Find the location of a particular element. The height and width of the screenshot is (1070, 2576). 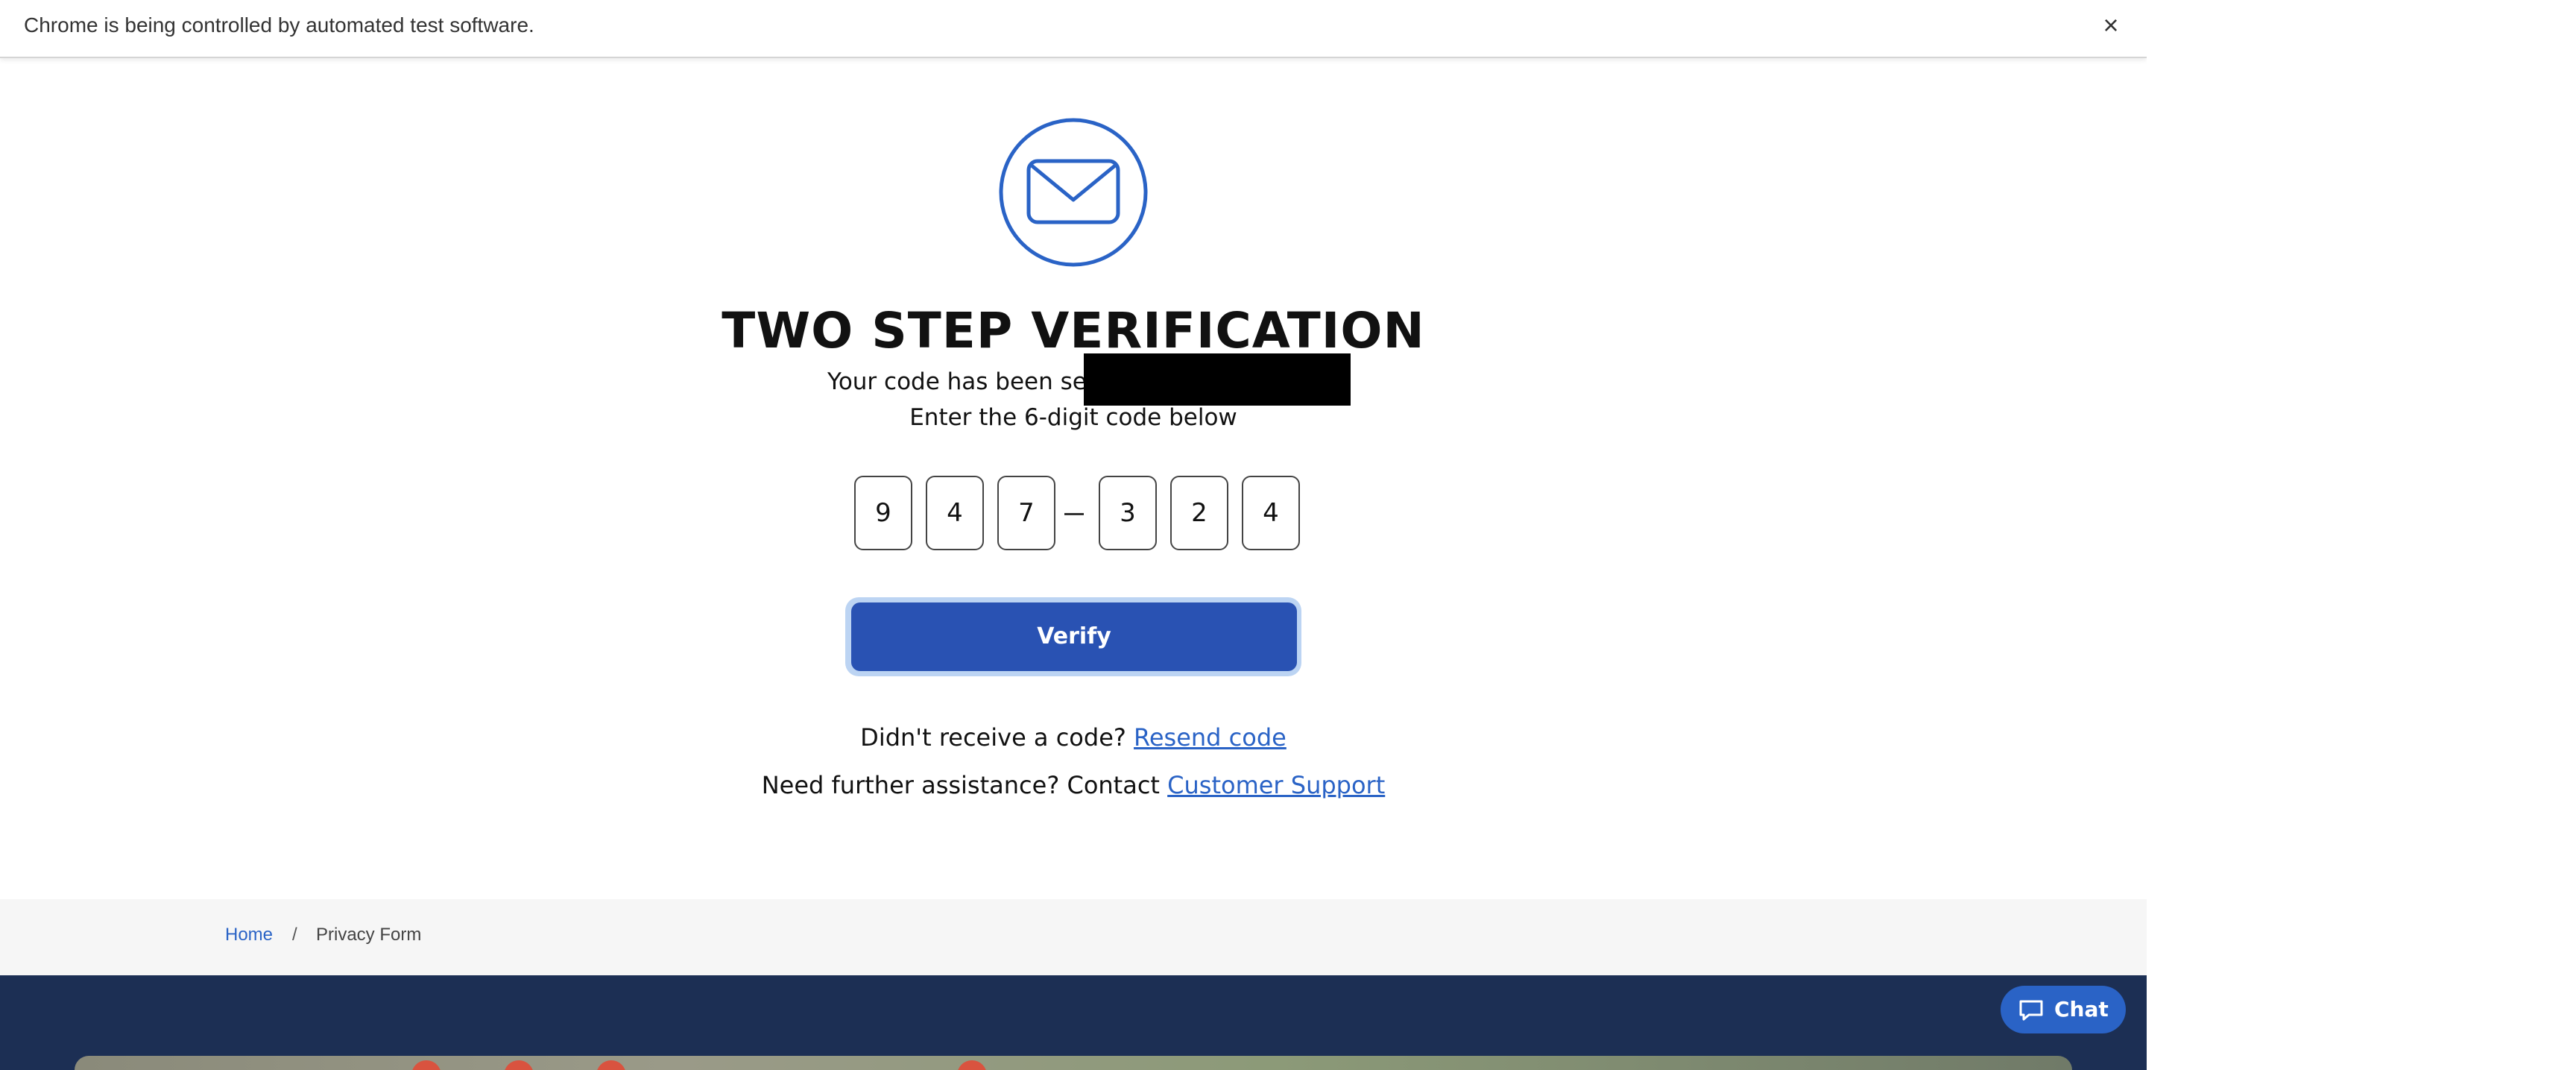

breadcrumb-home-link: Home is located at coordinates (249, 935).